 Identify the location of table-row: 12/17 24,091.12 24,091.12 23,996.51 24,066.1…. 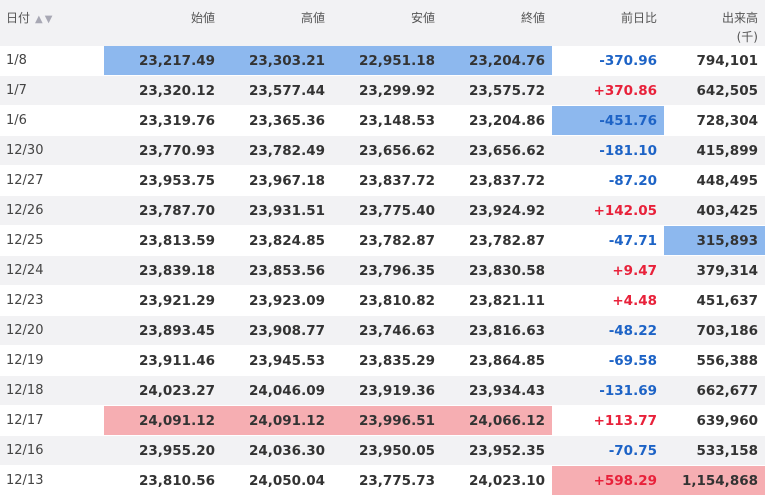
(382, 421).